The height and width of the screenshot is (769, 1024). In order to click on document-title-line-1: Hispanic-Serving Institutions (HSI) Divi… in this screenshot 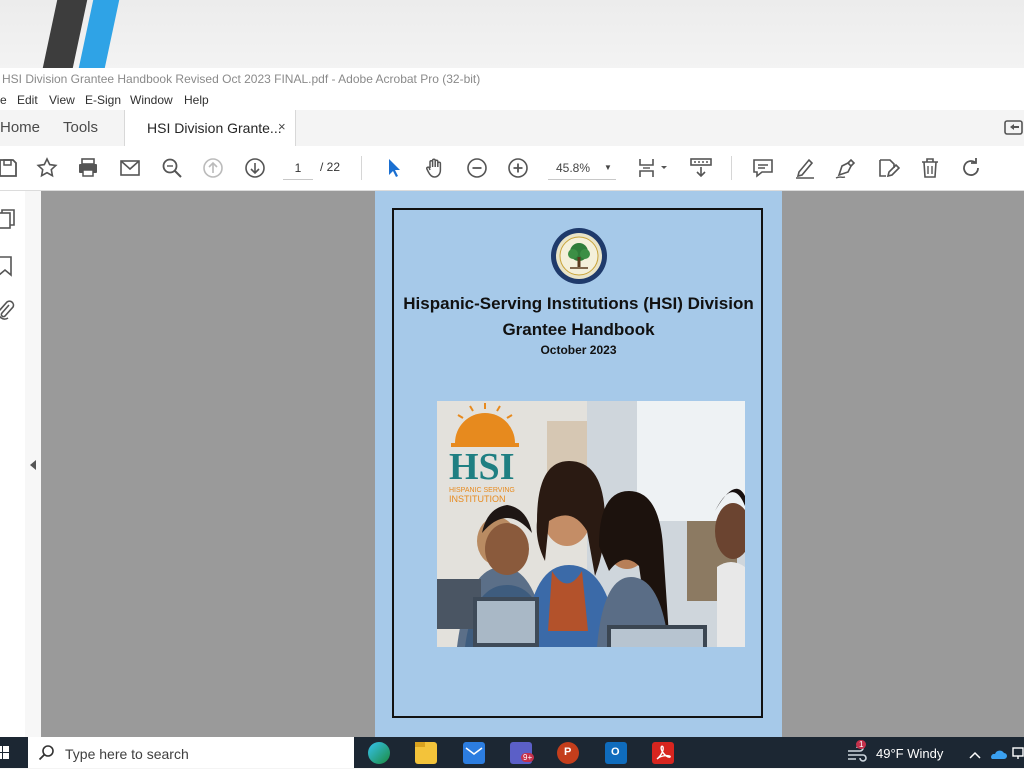, I will do `click(578, 303)`.